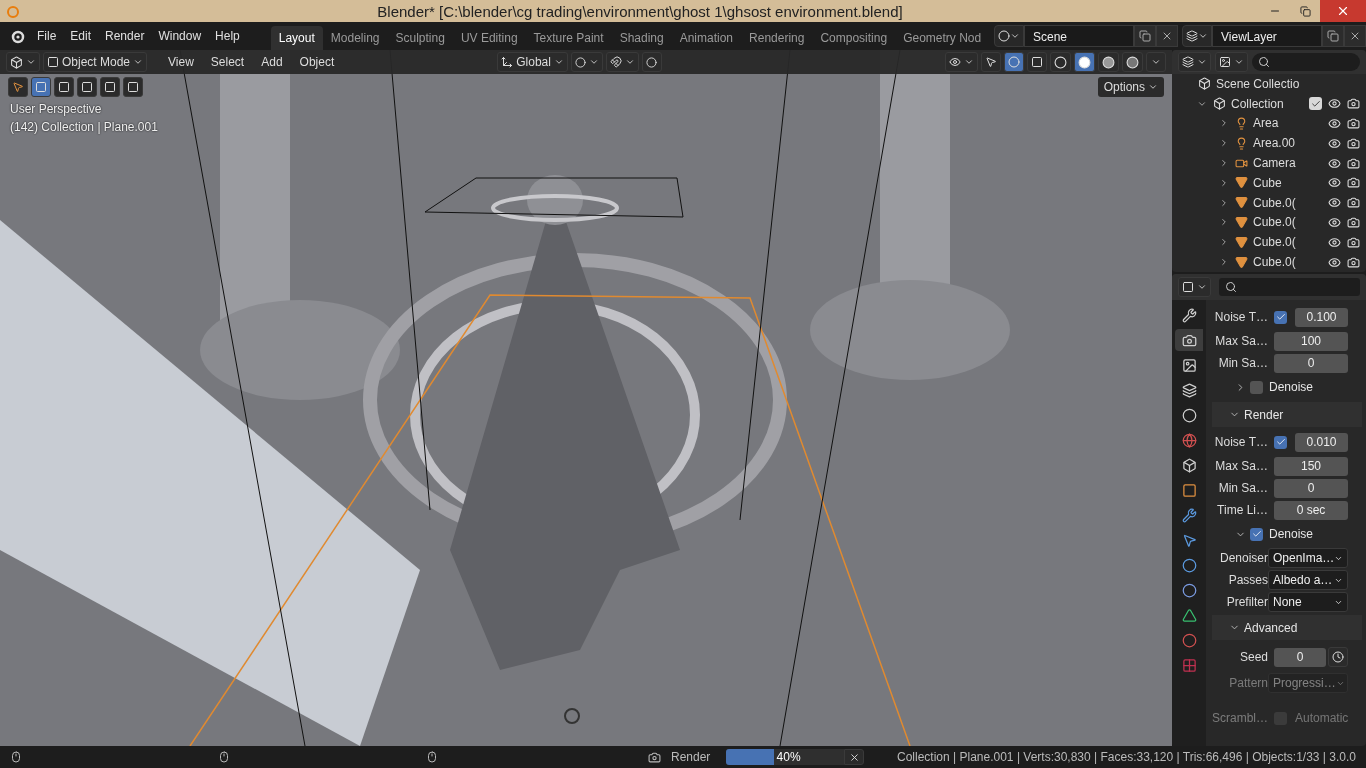 The height and width of the screenshot is (768, 1366). I want to click on xray-button, so click(1037, 62).